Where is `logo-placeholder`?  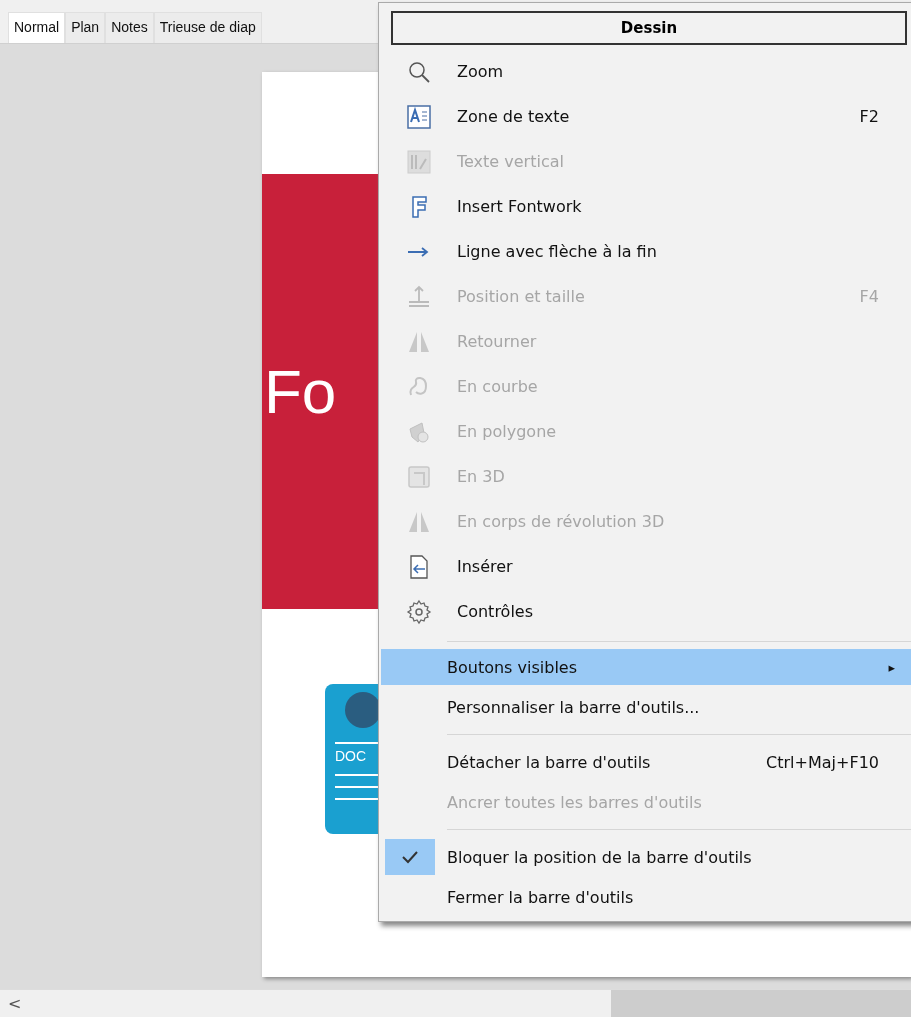
logo-placeholder is located at coordinates (363, 710).